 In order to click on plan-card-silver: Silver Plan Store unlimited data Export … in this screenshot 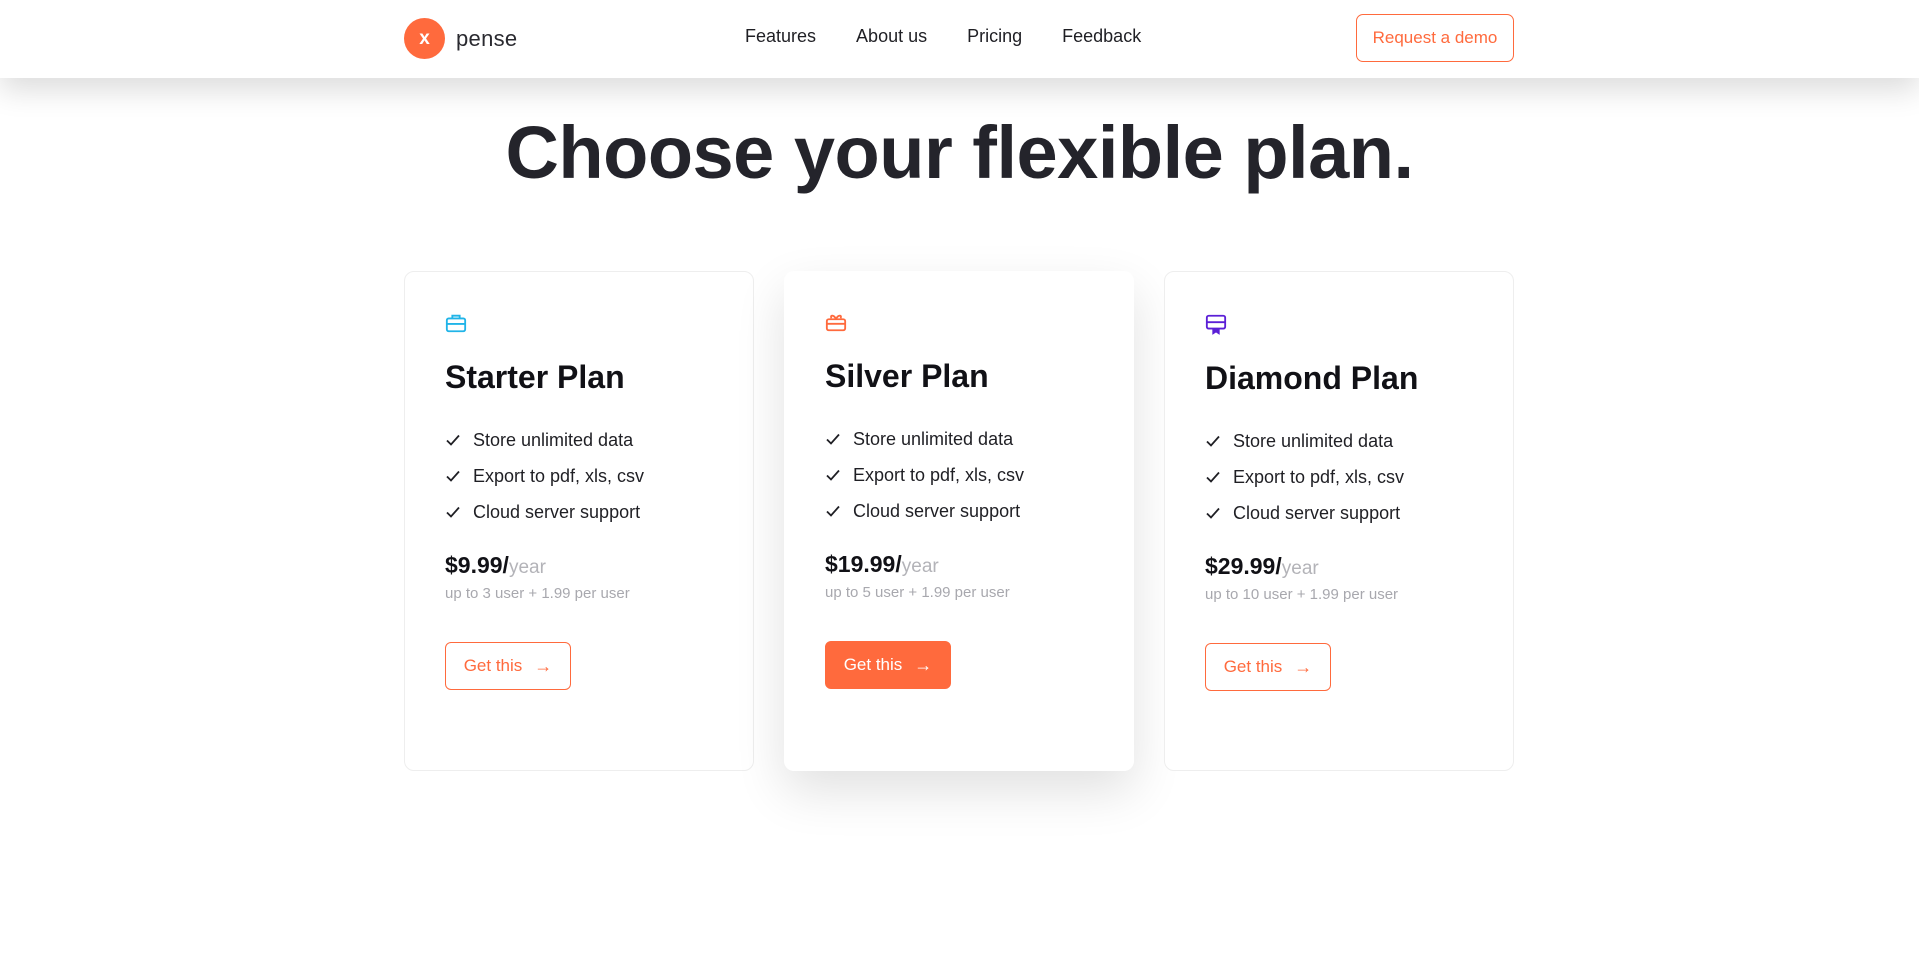, I will do `click(959, 521)`.